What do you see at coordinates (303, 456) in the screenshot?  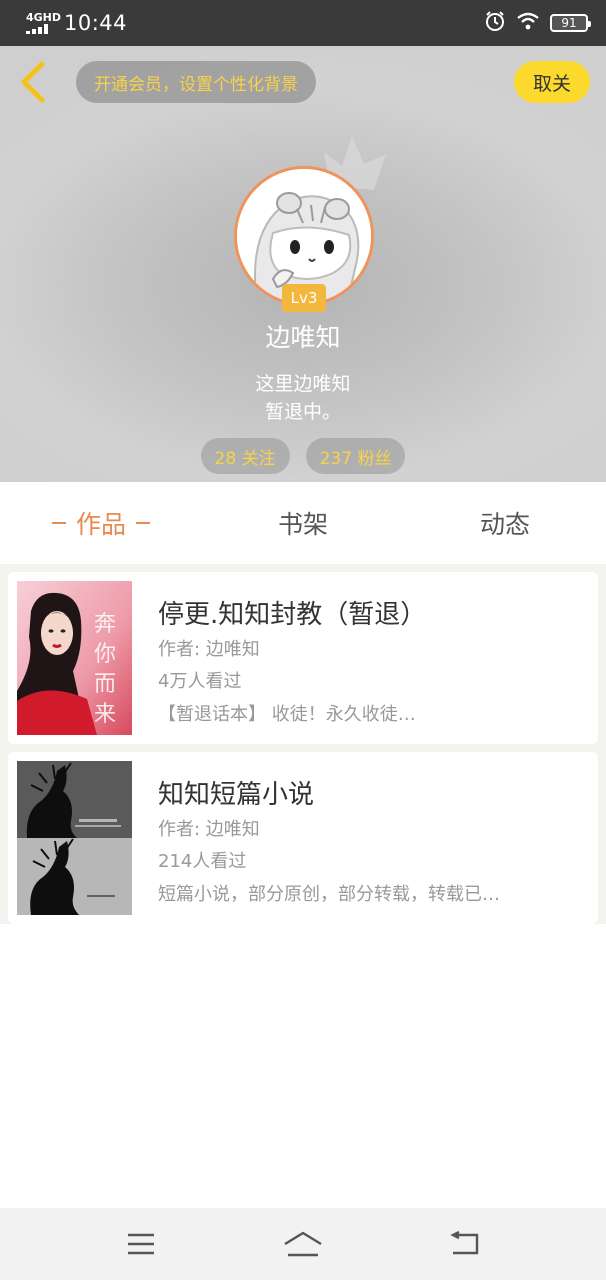 I see `stats: 28 关注 237 粉丝` at bounding box center [303, 456].